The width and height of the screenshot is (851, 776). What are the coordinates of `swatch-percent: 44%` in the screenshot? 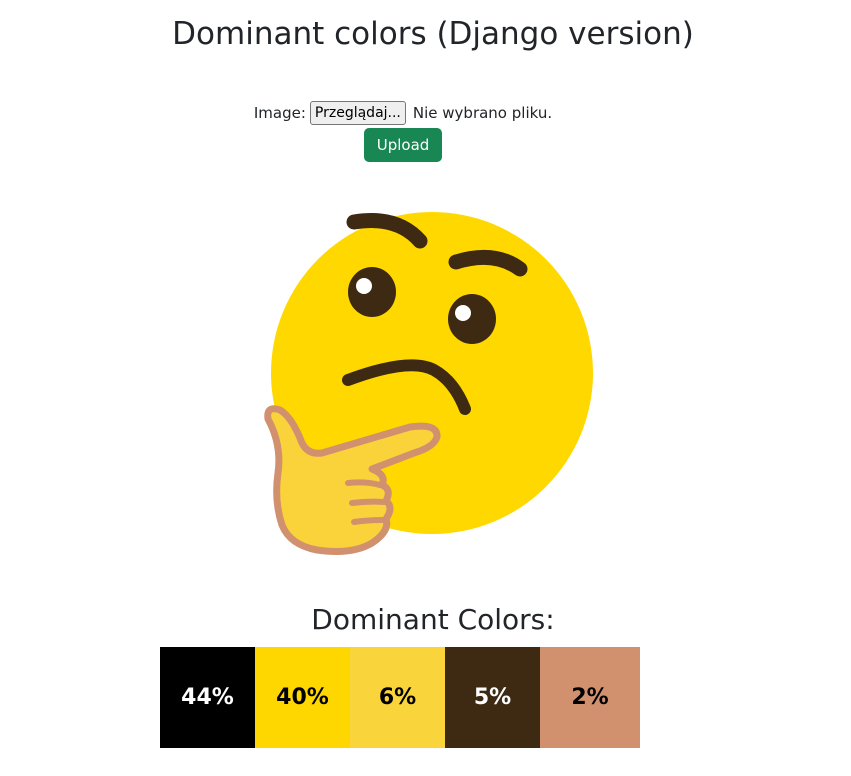 It's located at (207, 697).